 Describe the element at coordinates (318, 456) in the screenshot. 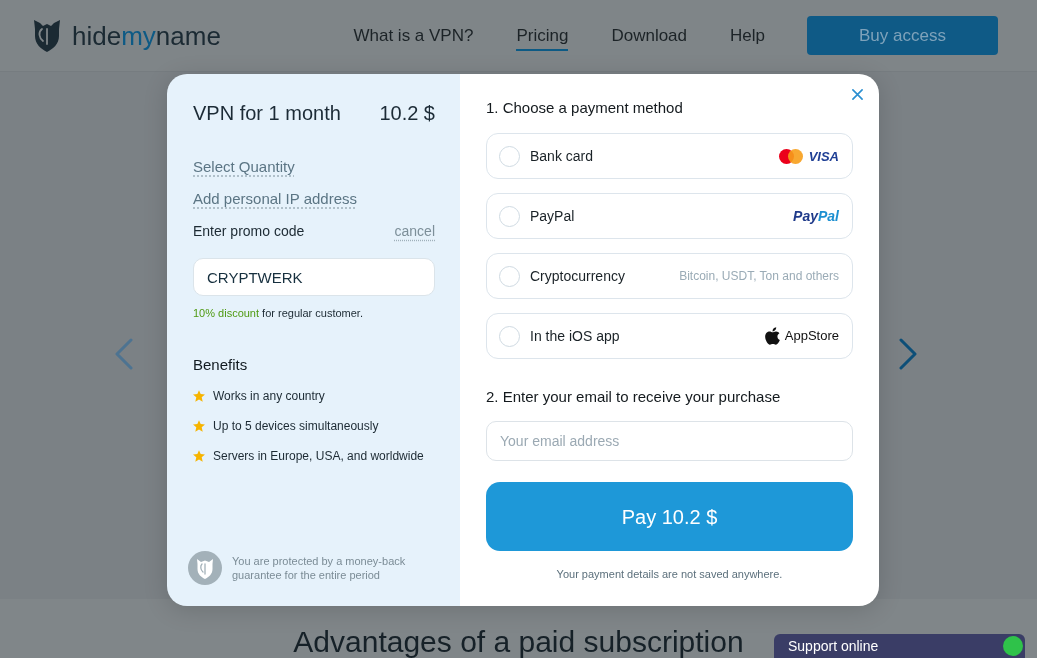

I see `benefit-text: Servers in Europe, USA, and worldwide` at that location.